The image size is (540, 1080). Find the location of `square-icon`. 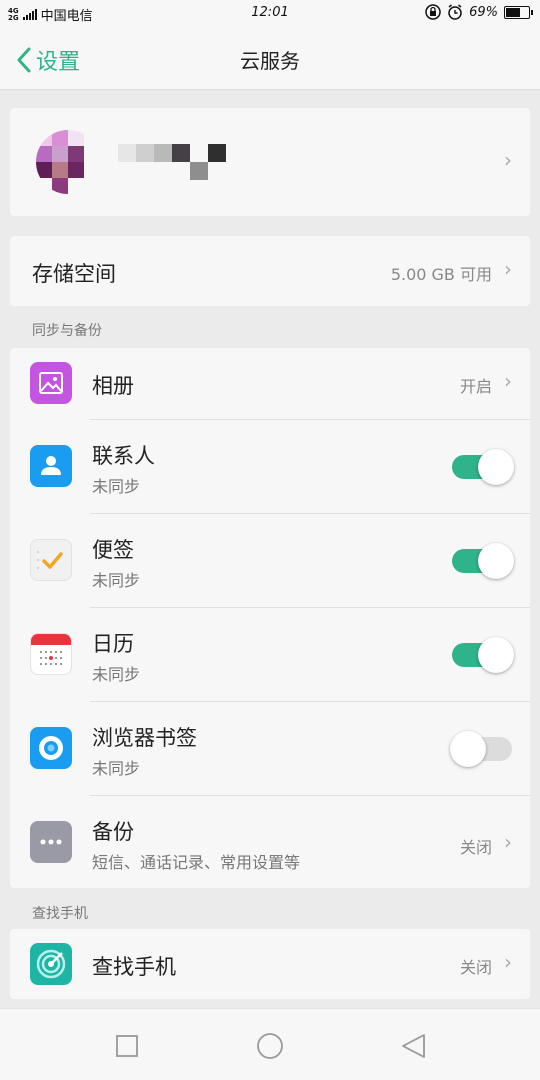

square-icon is located at coordinates (127, 1046).